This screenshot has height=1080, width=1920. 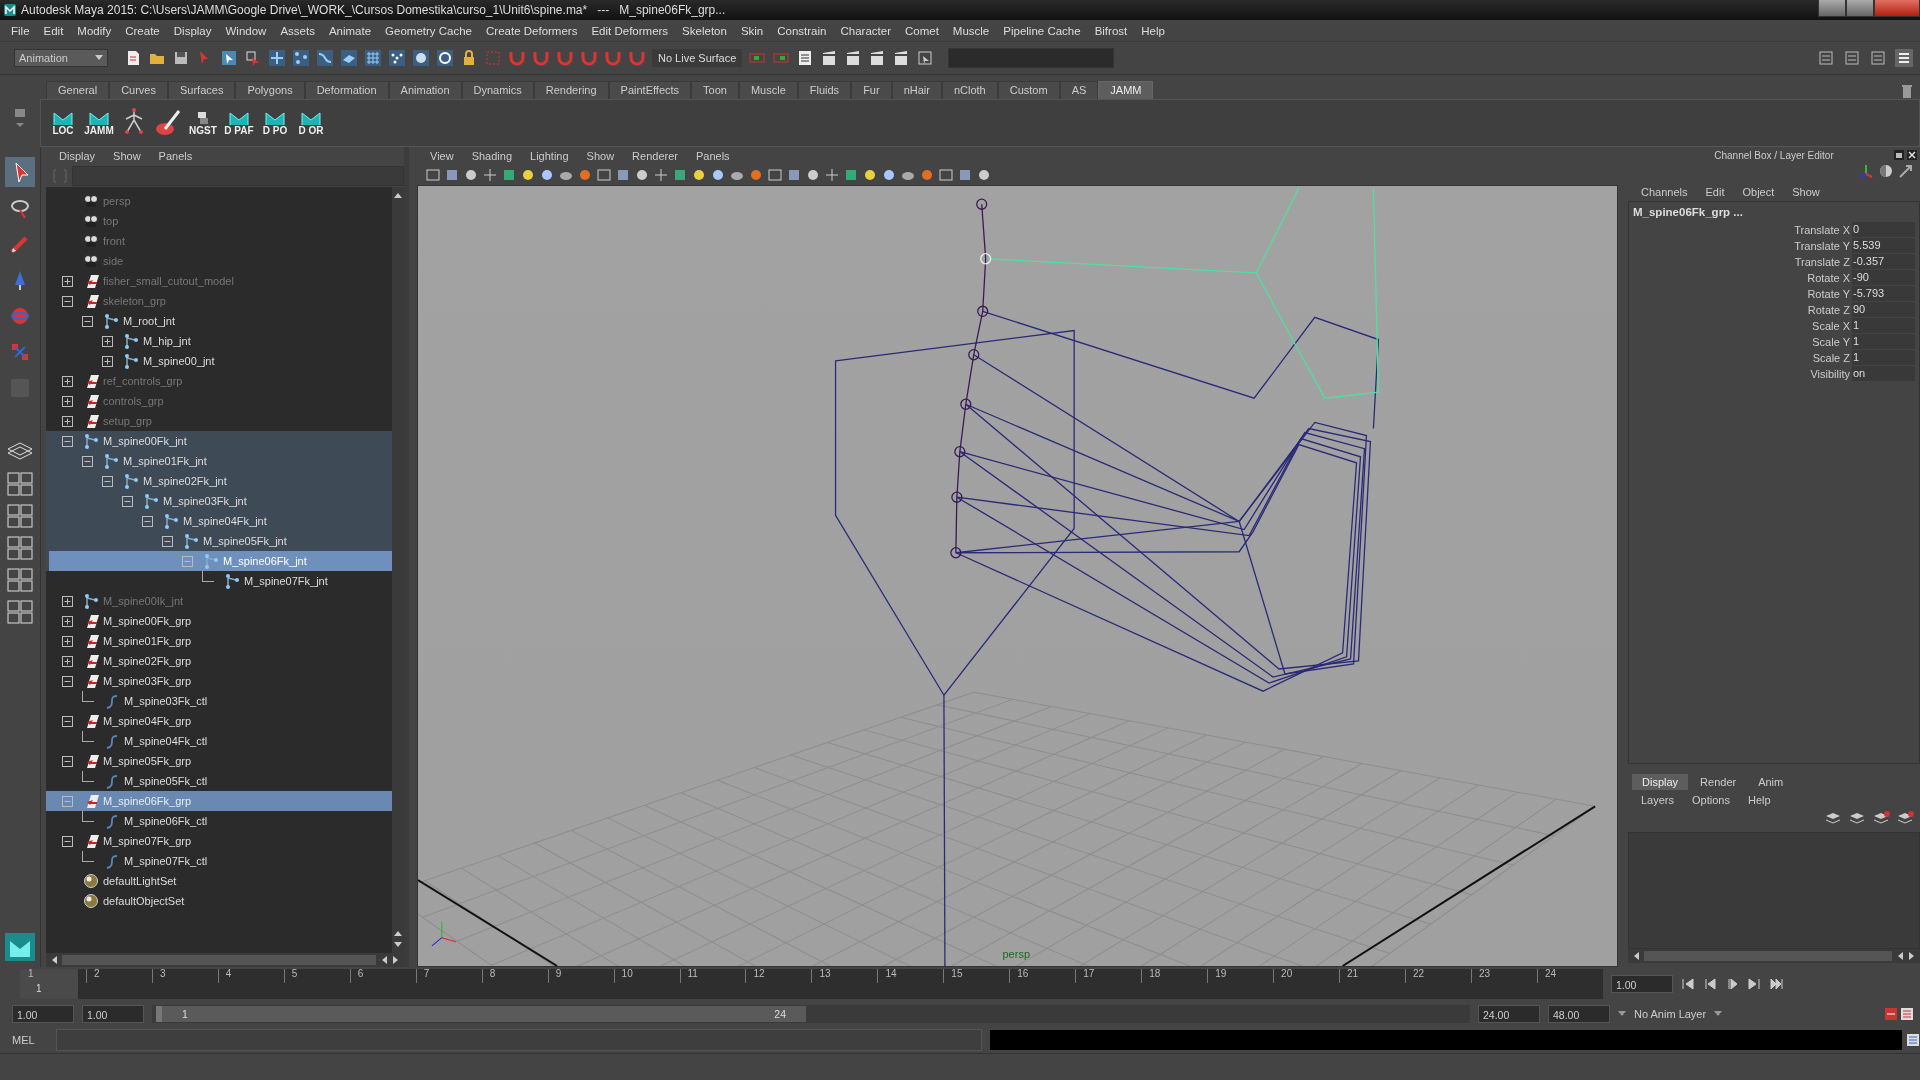 I want to click on shelf-button: D PAF, so click(x=239, y=123).